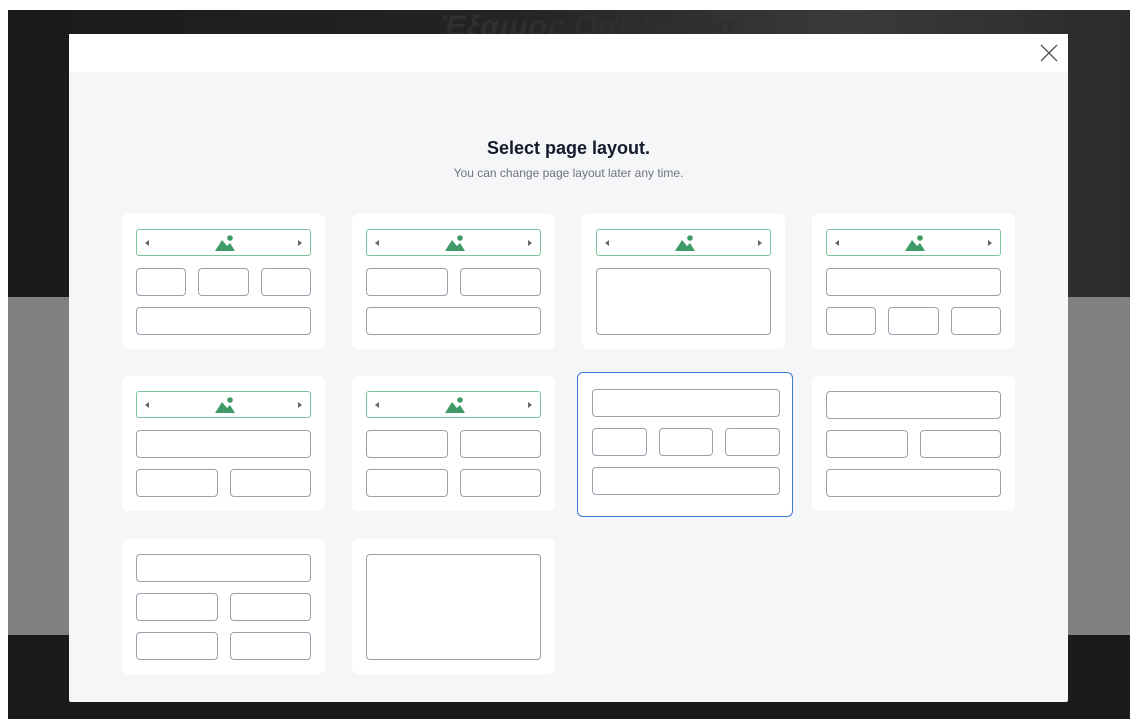  What do you see at coordinates (568, 53) in the screenshot?
I see `modal-header` at bounding box center [568, 53].